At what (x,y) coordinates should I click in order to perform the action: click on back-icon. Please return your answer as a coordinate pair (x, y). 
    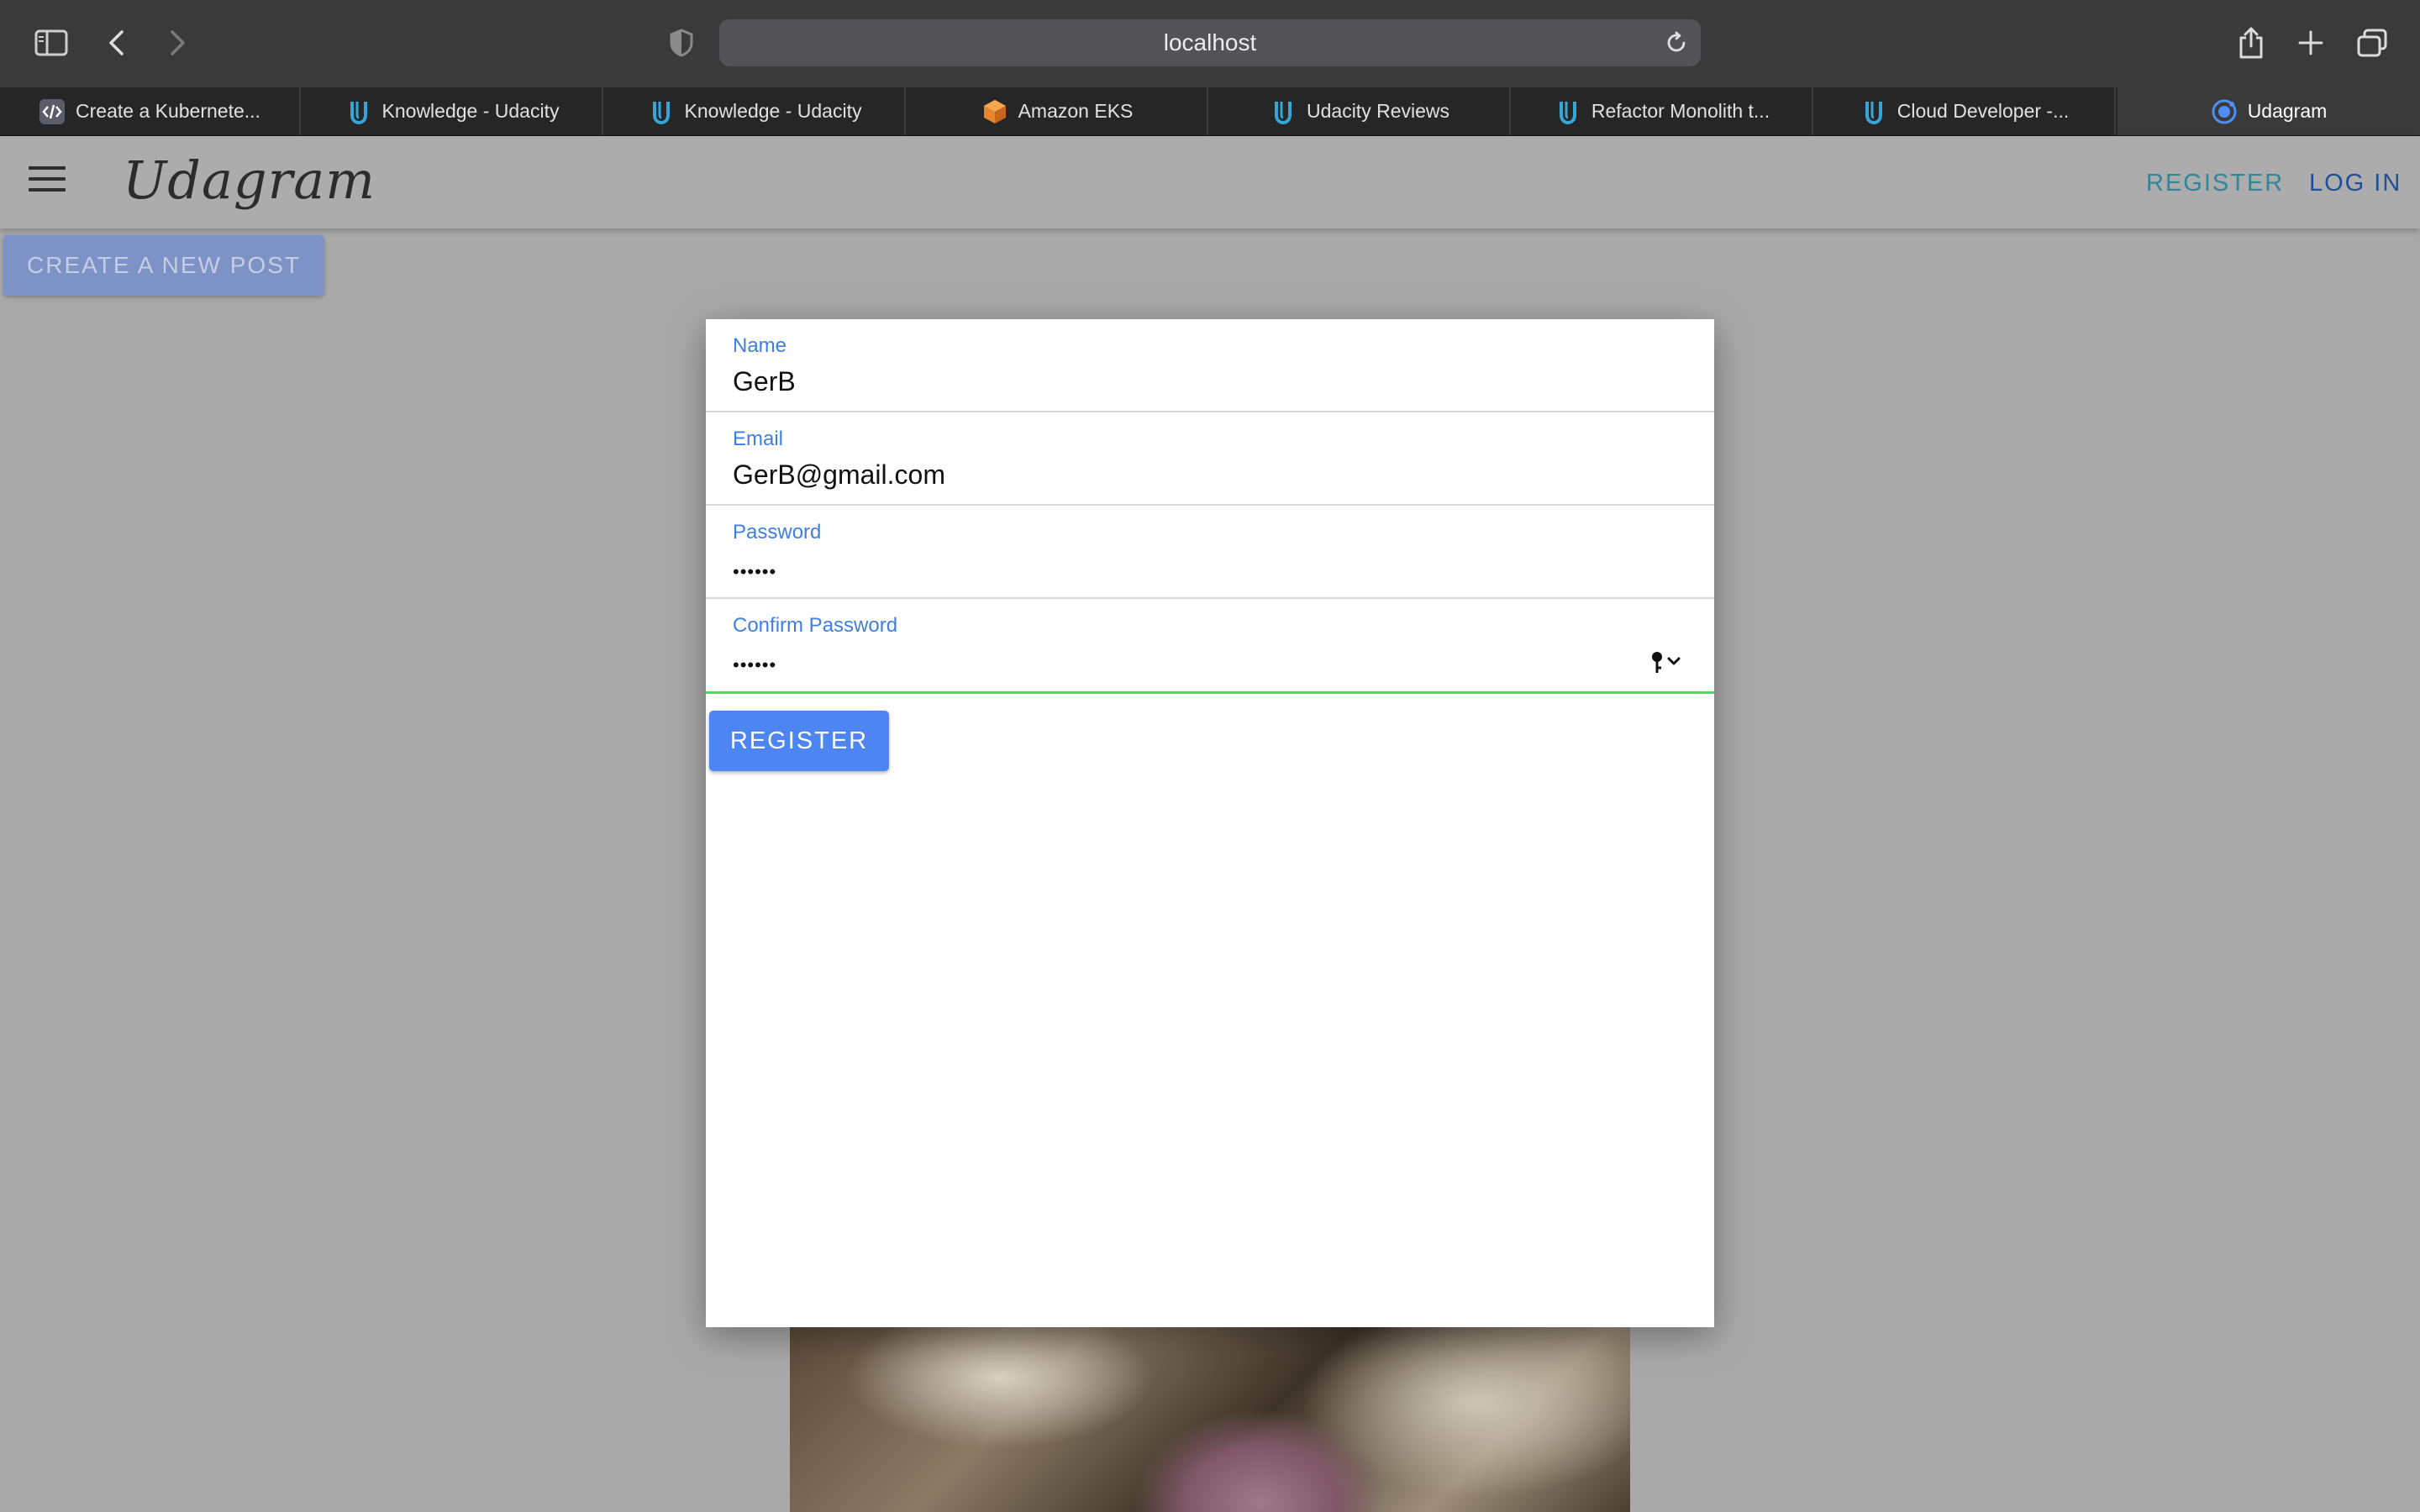
    Looking at the image, I should click on (117, 43).